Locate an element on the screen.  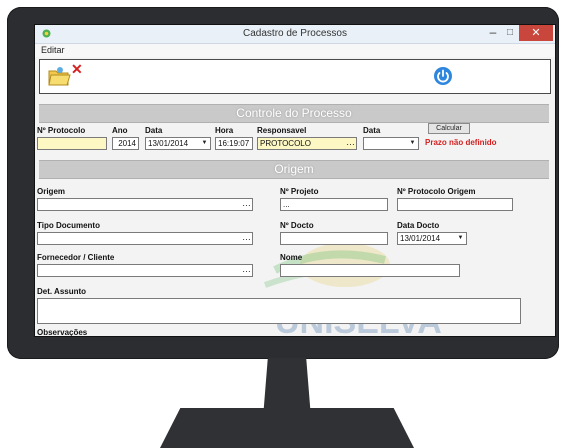
section-origem: Origem is located at coordinates (294, 169).